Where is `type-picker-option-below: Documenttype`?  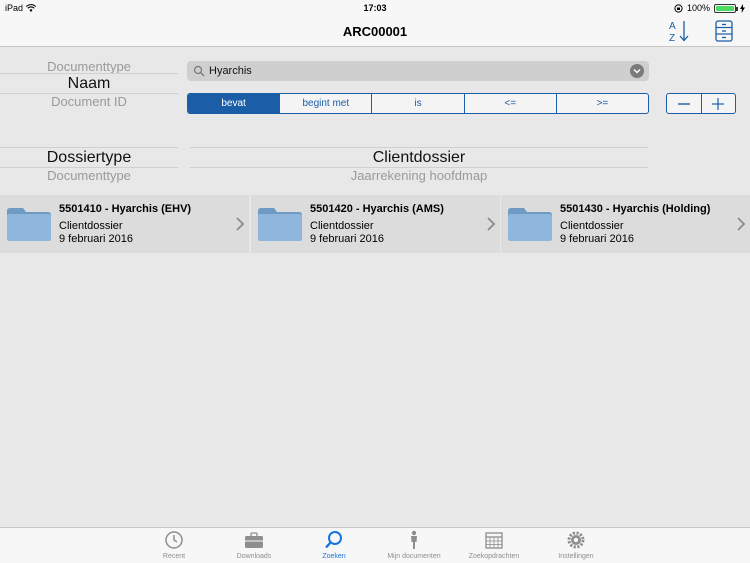 type-picker-option-below: Documenttype is located at coordinates (89, 175).